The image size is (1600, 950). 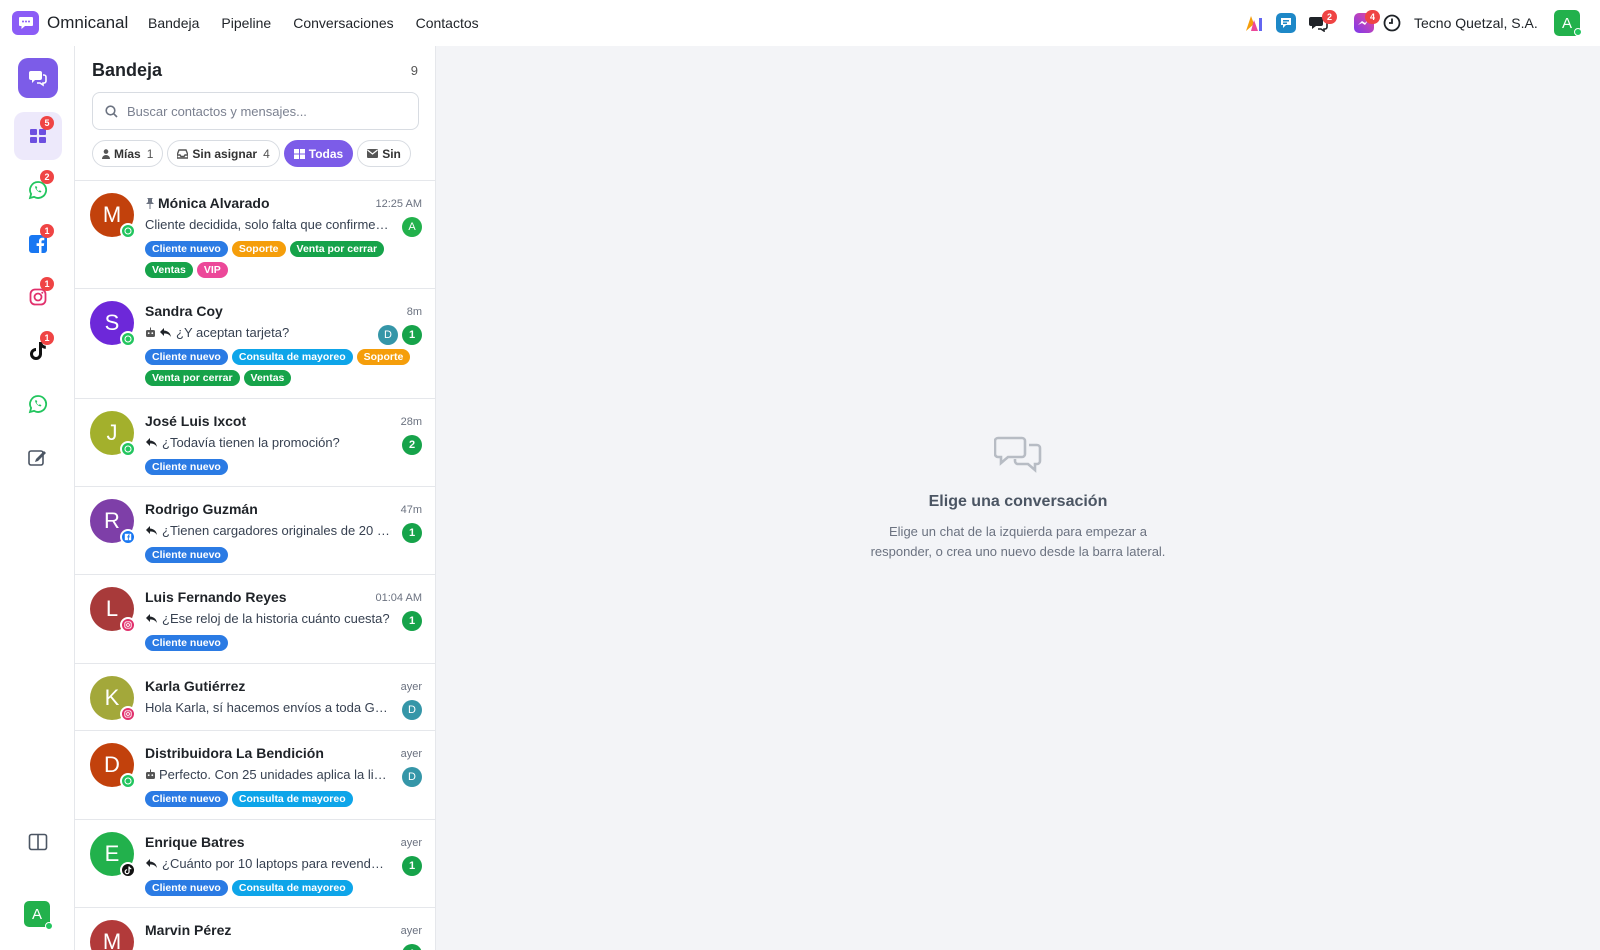 I want to click on conversation-row: M Marvin Pérez ayer 1, so click(x=255, y=929).